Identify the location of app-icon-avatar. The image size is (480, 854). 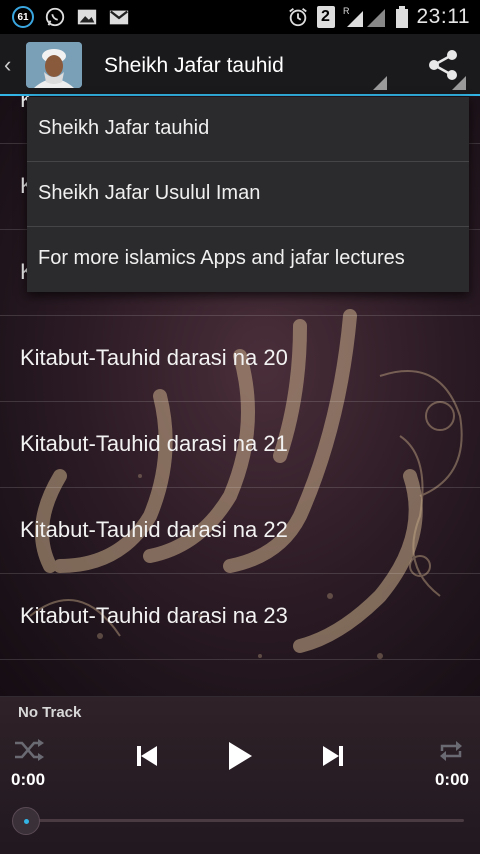
(54, 65).